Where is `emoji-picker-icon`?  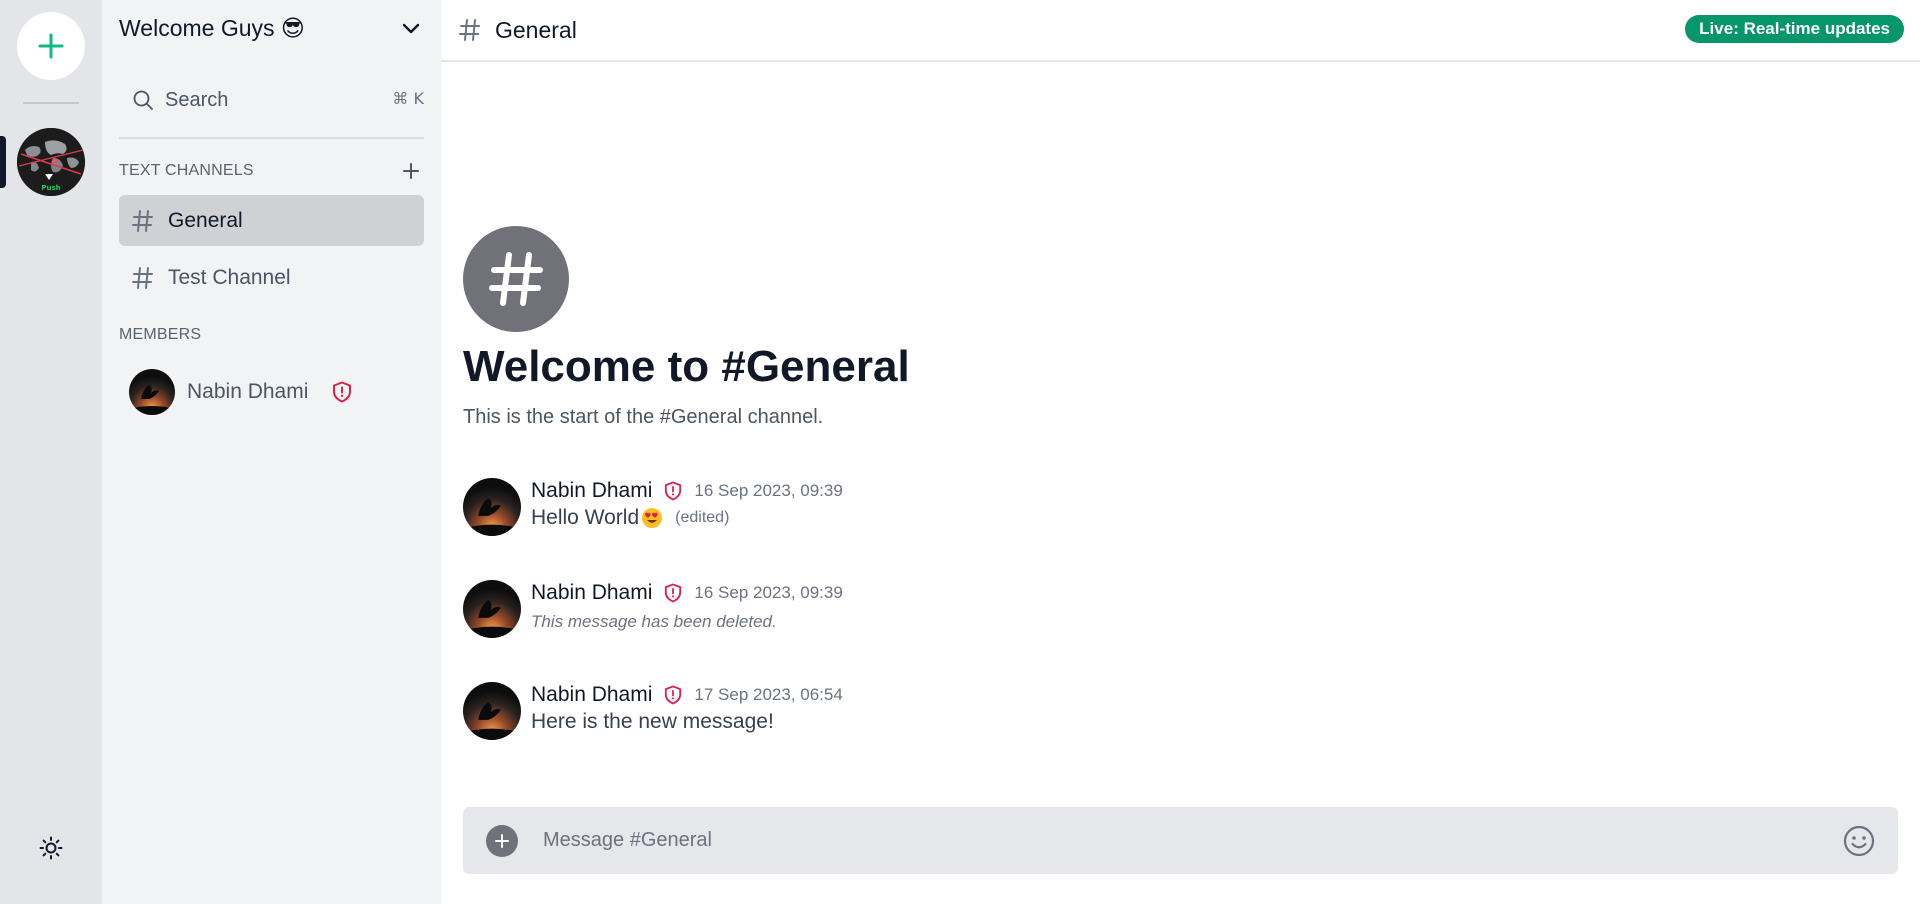
emoji-picker-icon is located at coordinates (1859, 841).